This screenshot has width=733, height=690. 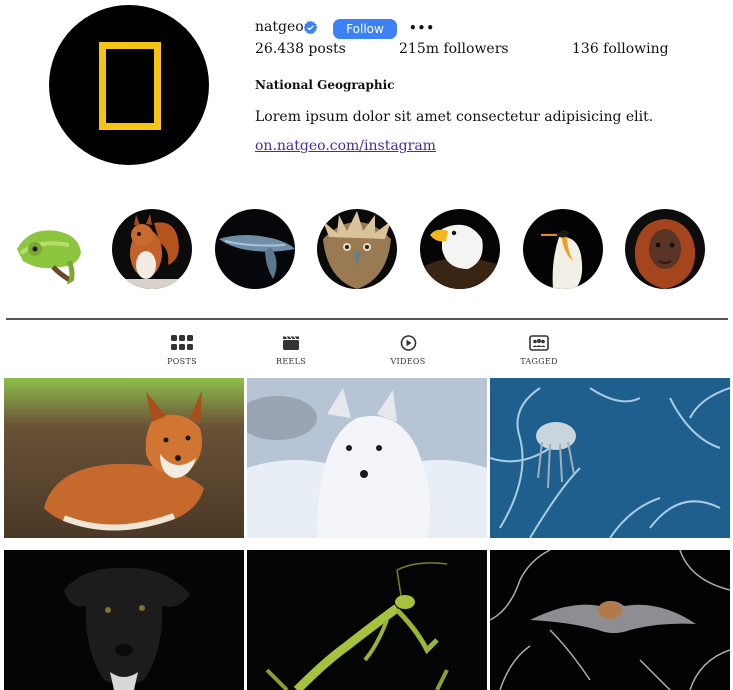 I want to click on section-divider, so click(x=367, y=319).